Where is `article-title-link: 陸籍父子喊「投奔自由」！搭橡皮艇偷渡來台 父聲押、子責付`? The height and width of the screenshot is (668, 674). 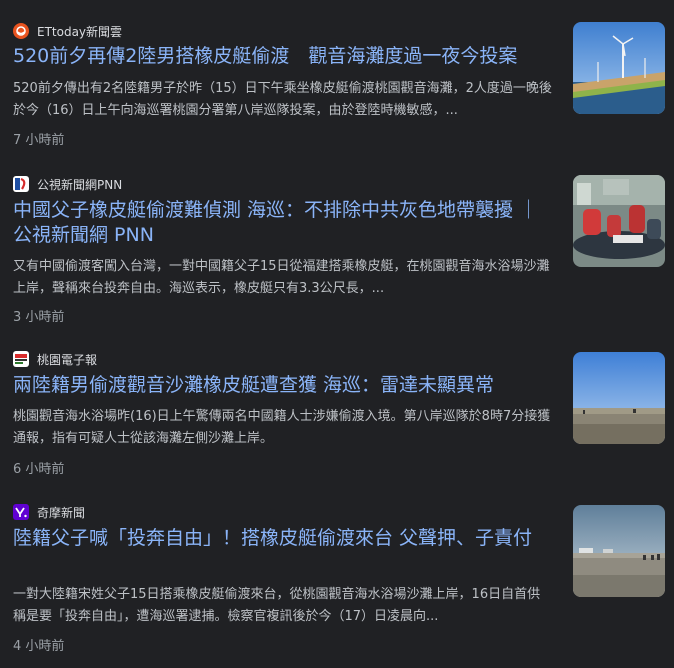 article-title-link: 陸籍父子喊「投奔自由」！搭橡皮艇偷渡來台 父聲押、子責付 is located at coordinates (283, 538).